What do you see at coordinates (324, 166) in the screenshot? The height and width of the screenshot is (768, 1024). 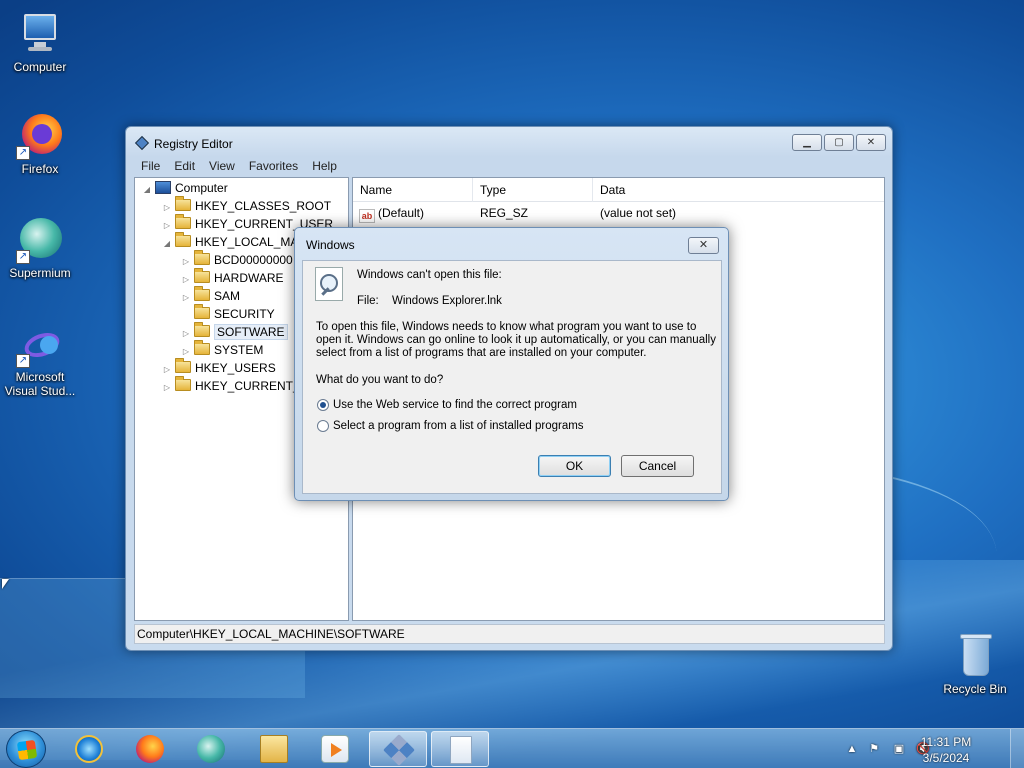 I see `menu-help: Help` at bounding box center [324, 166].